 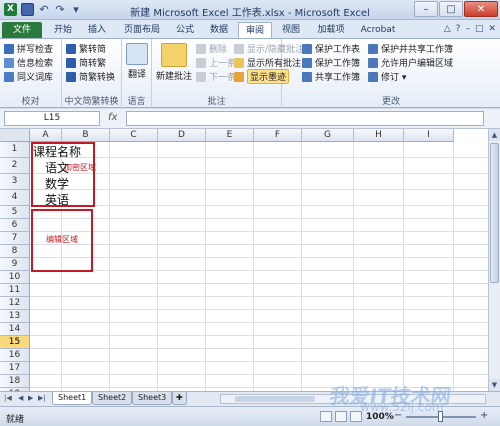 What do you see at coordinates (137, 61) in the screenshot?
I see `translate-button: 翻译` at bounding box center [137, 61].